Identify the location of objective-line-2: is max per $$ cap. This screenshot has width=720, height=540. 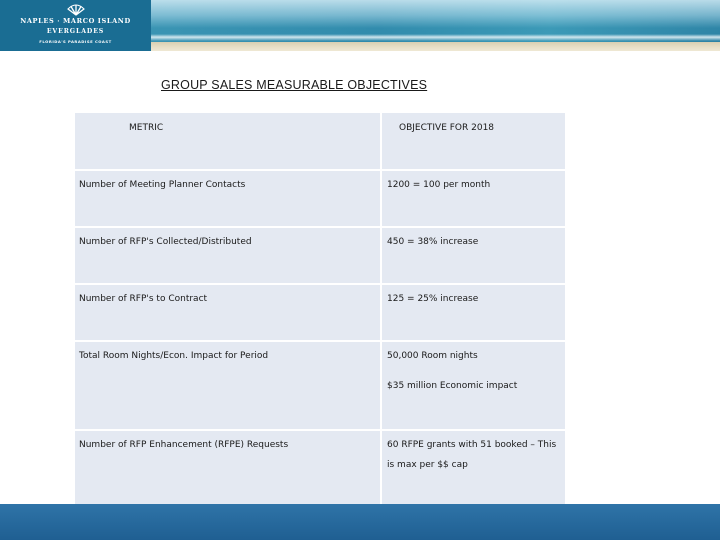
(427, 465).